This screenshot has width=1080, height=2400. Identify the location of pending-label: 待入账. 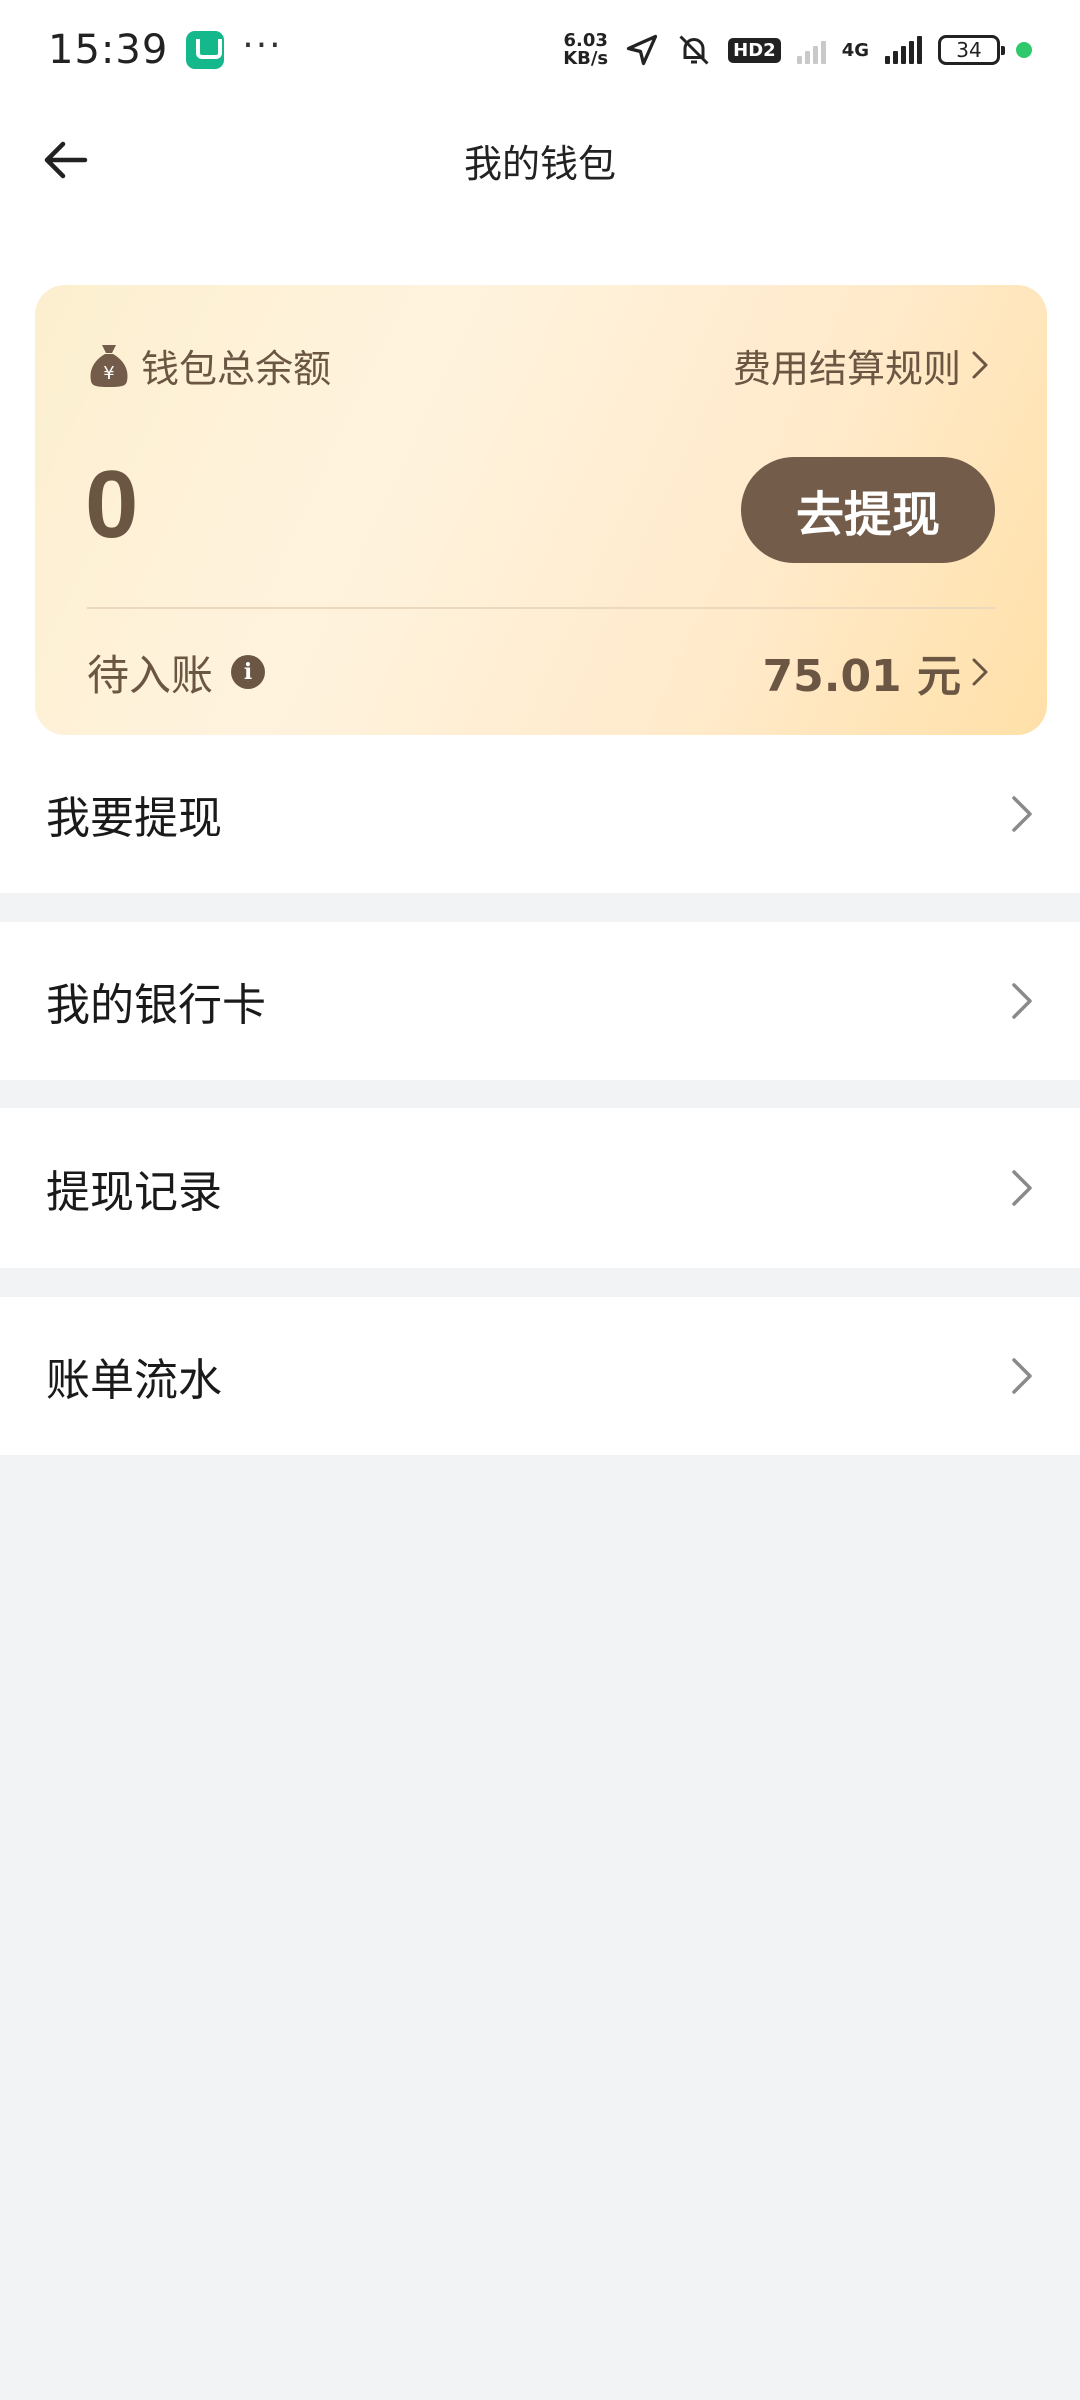
(150, 675).